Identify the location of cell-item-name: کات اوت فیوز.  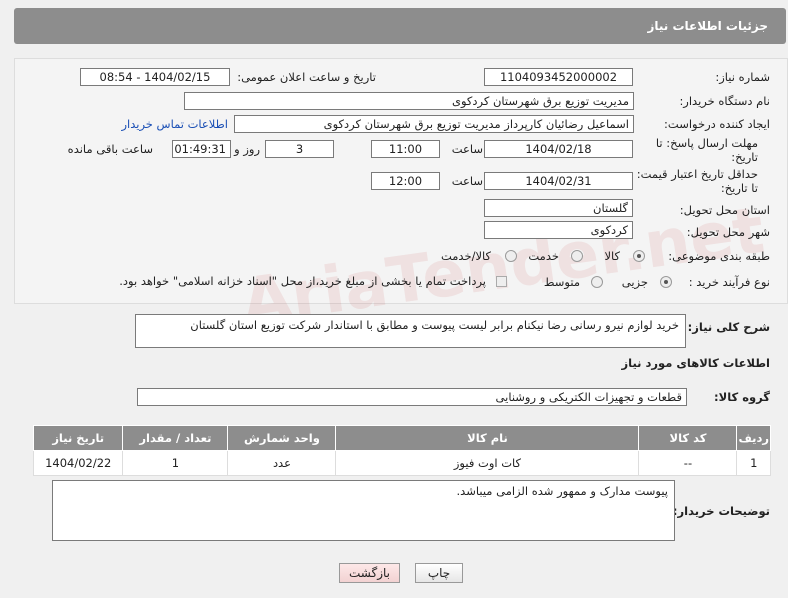
(487, 463).